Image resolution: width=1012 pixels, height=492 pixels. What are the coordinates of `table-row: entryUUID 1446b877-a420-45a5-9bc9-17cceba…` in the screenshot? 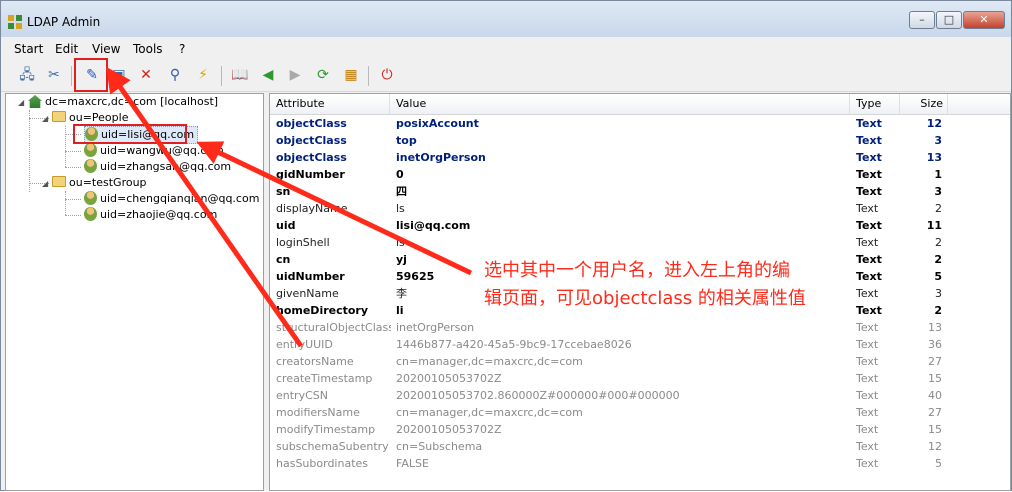 It's located at (640, 344).